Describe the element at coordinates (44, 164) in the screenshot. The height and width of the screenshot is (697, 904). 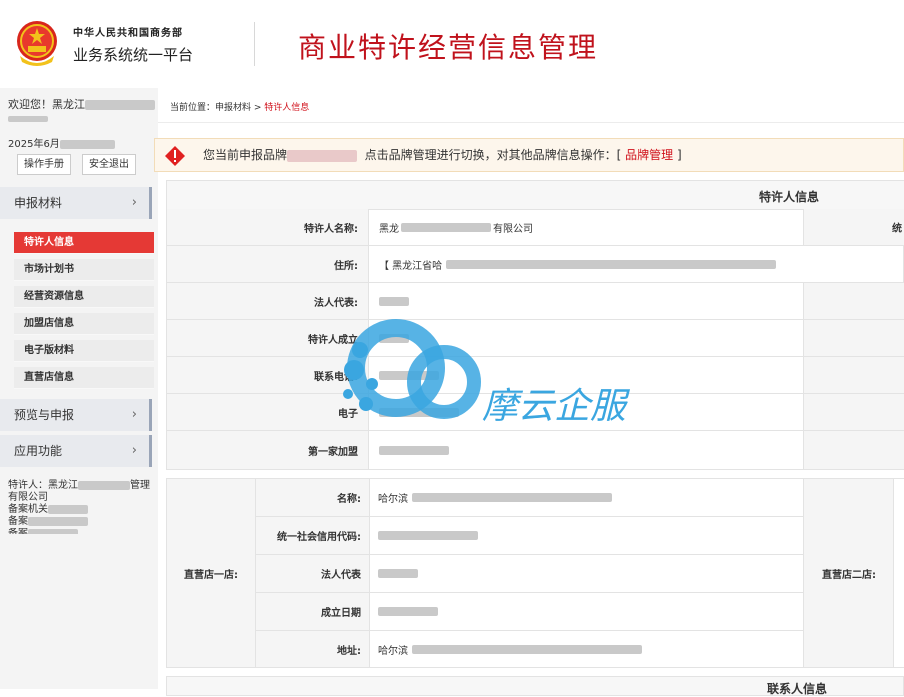
I see `manual-button: 操作手册` at that location.